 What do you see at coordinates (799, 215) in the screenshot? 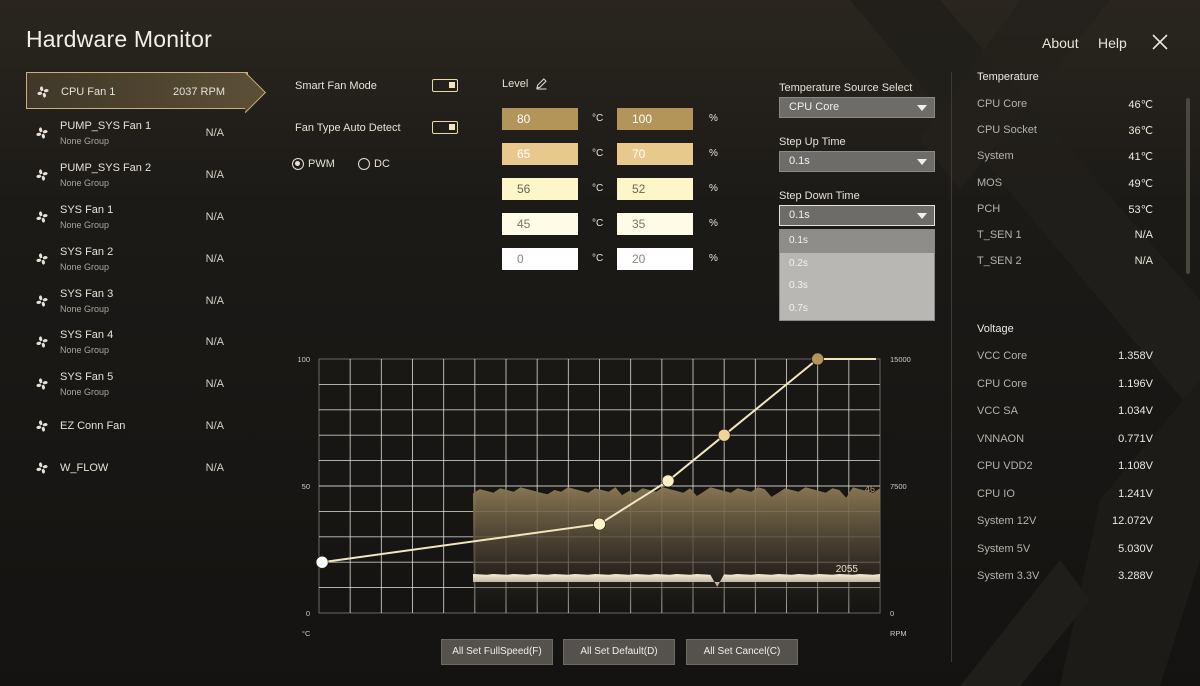
I see `step-down-value: 0.1s` at bounding box center [799, 215].